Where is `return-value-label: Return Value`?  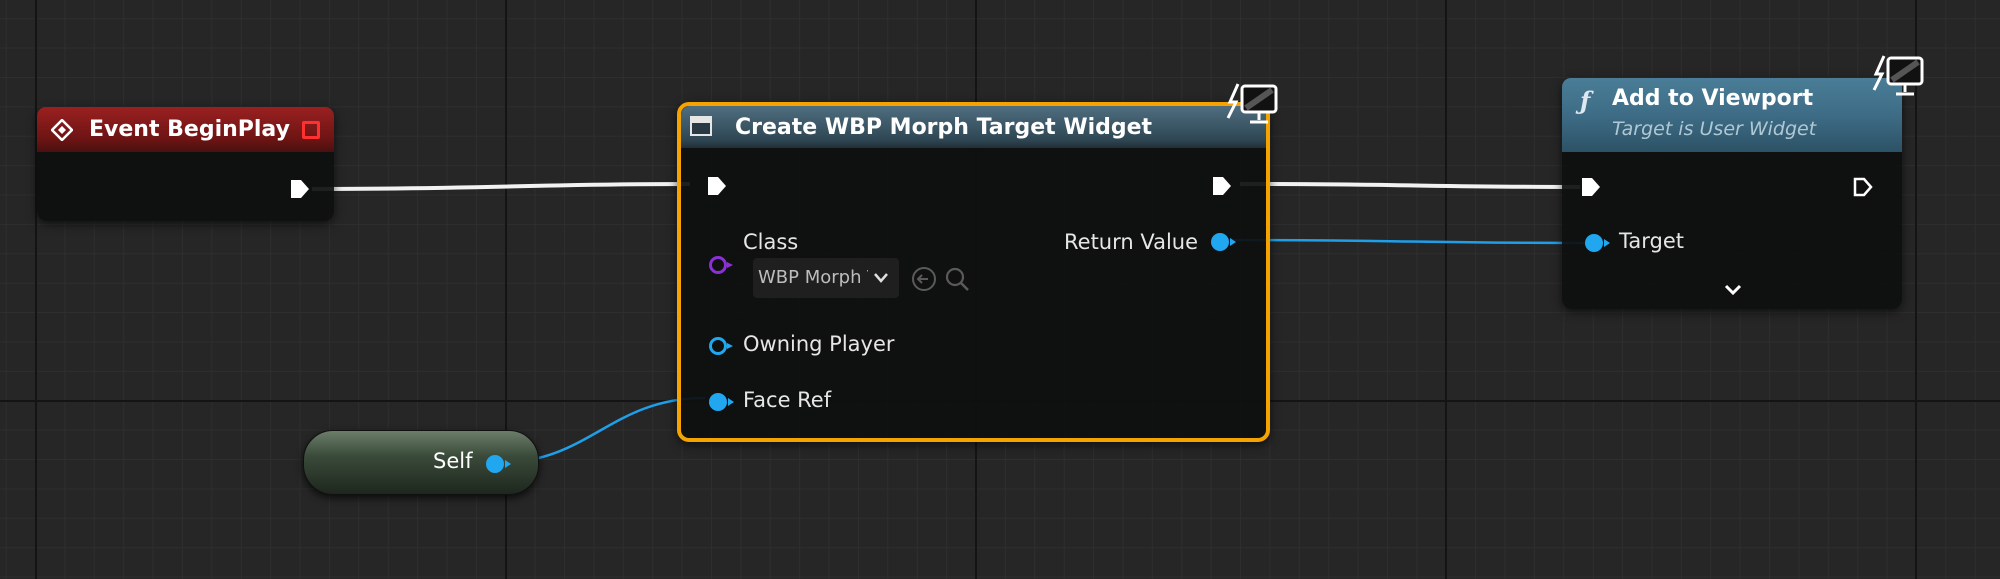
return-value-label: Return Value is located at coordinates (1131, 242).